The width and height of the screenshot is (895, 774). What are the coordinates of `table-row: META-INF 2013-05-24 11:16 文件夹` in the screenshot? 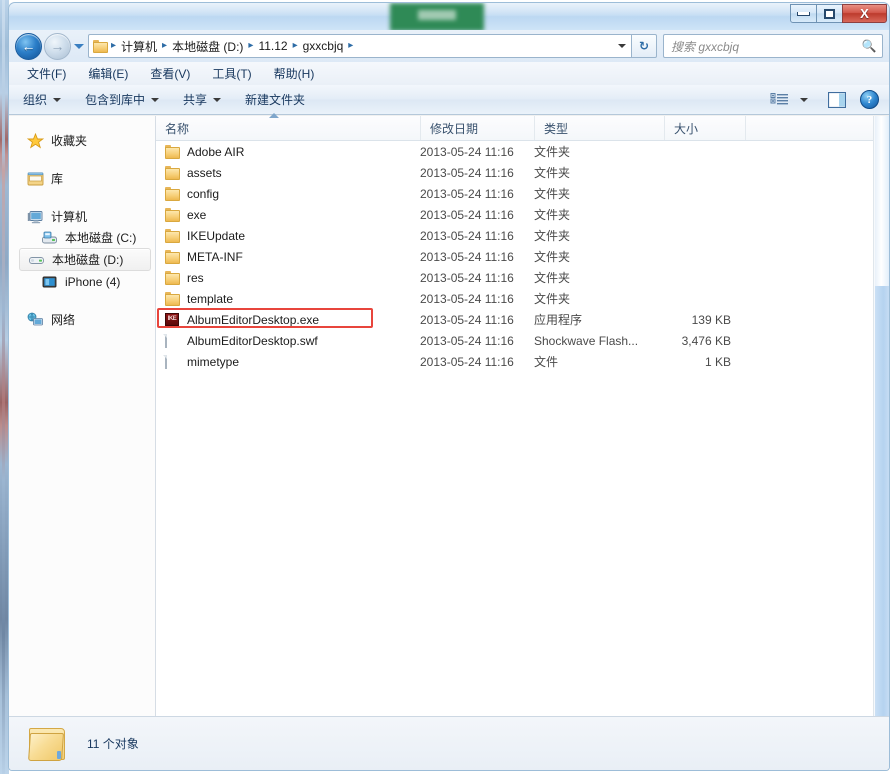 It's located at (522, 256).